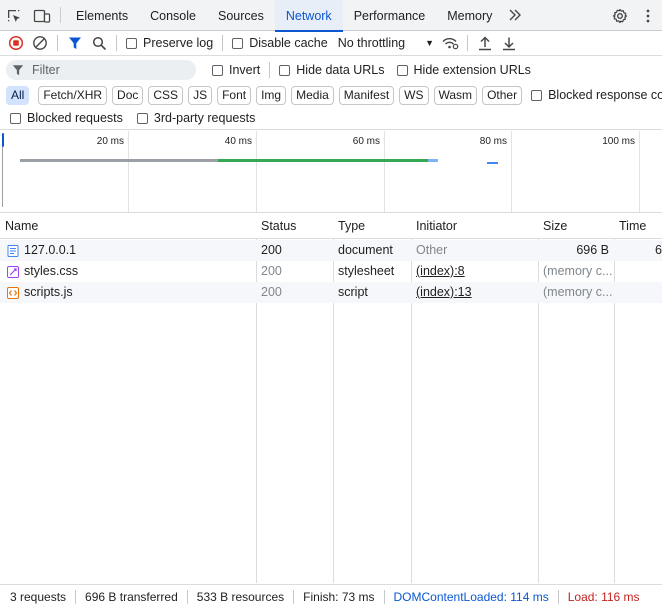 The width and height of the screenshot is (662, 608). I want to click on third-party-requests-checkbox: 3rd-party requests, so click(196, 118).